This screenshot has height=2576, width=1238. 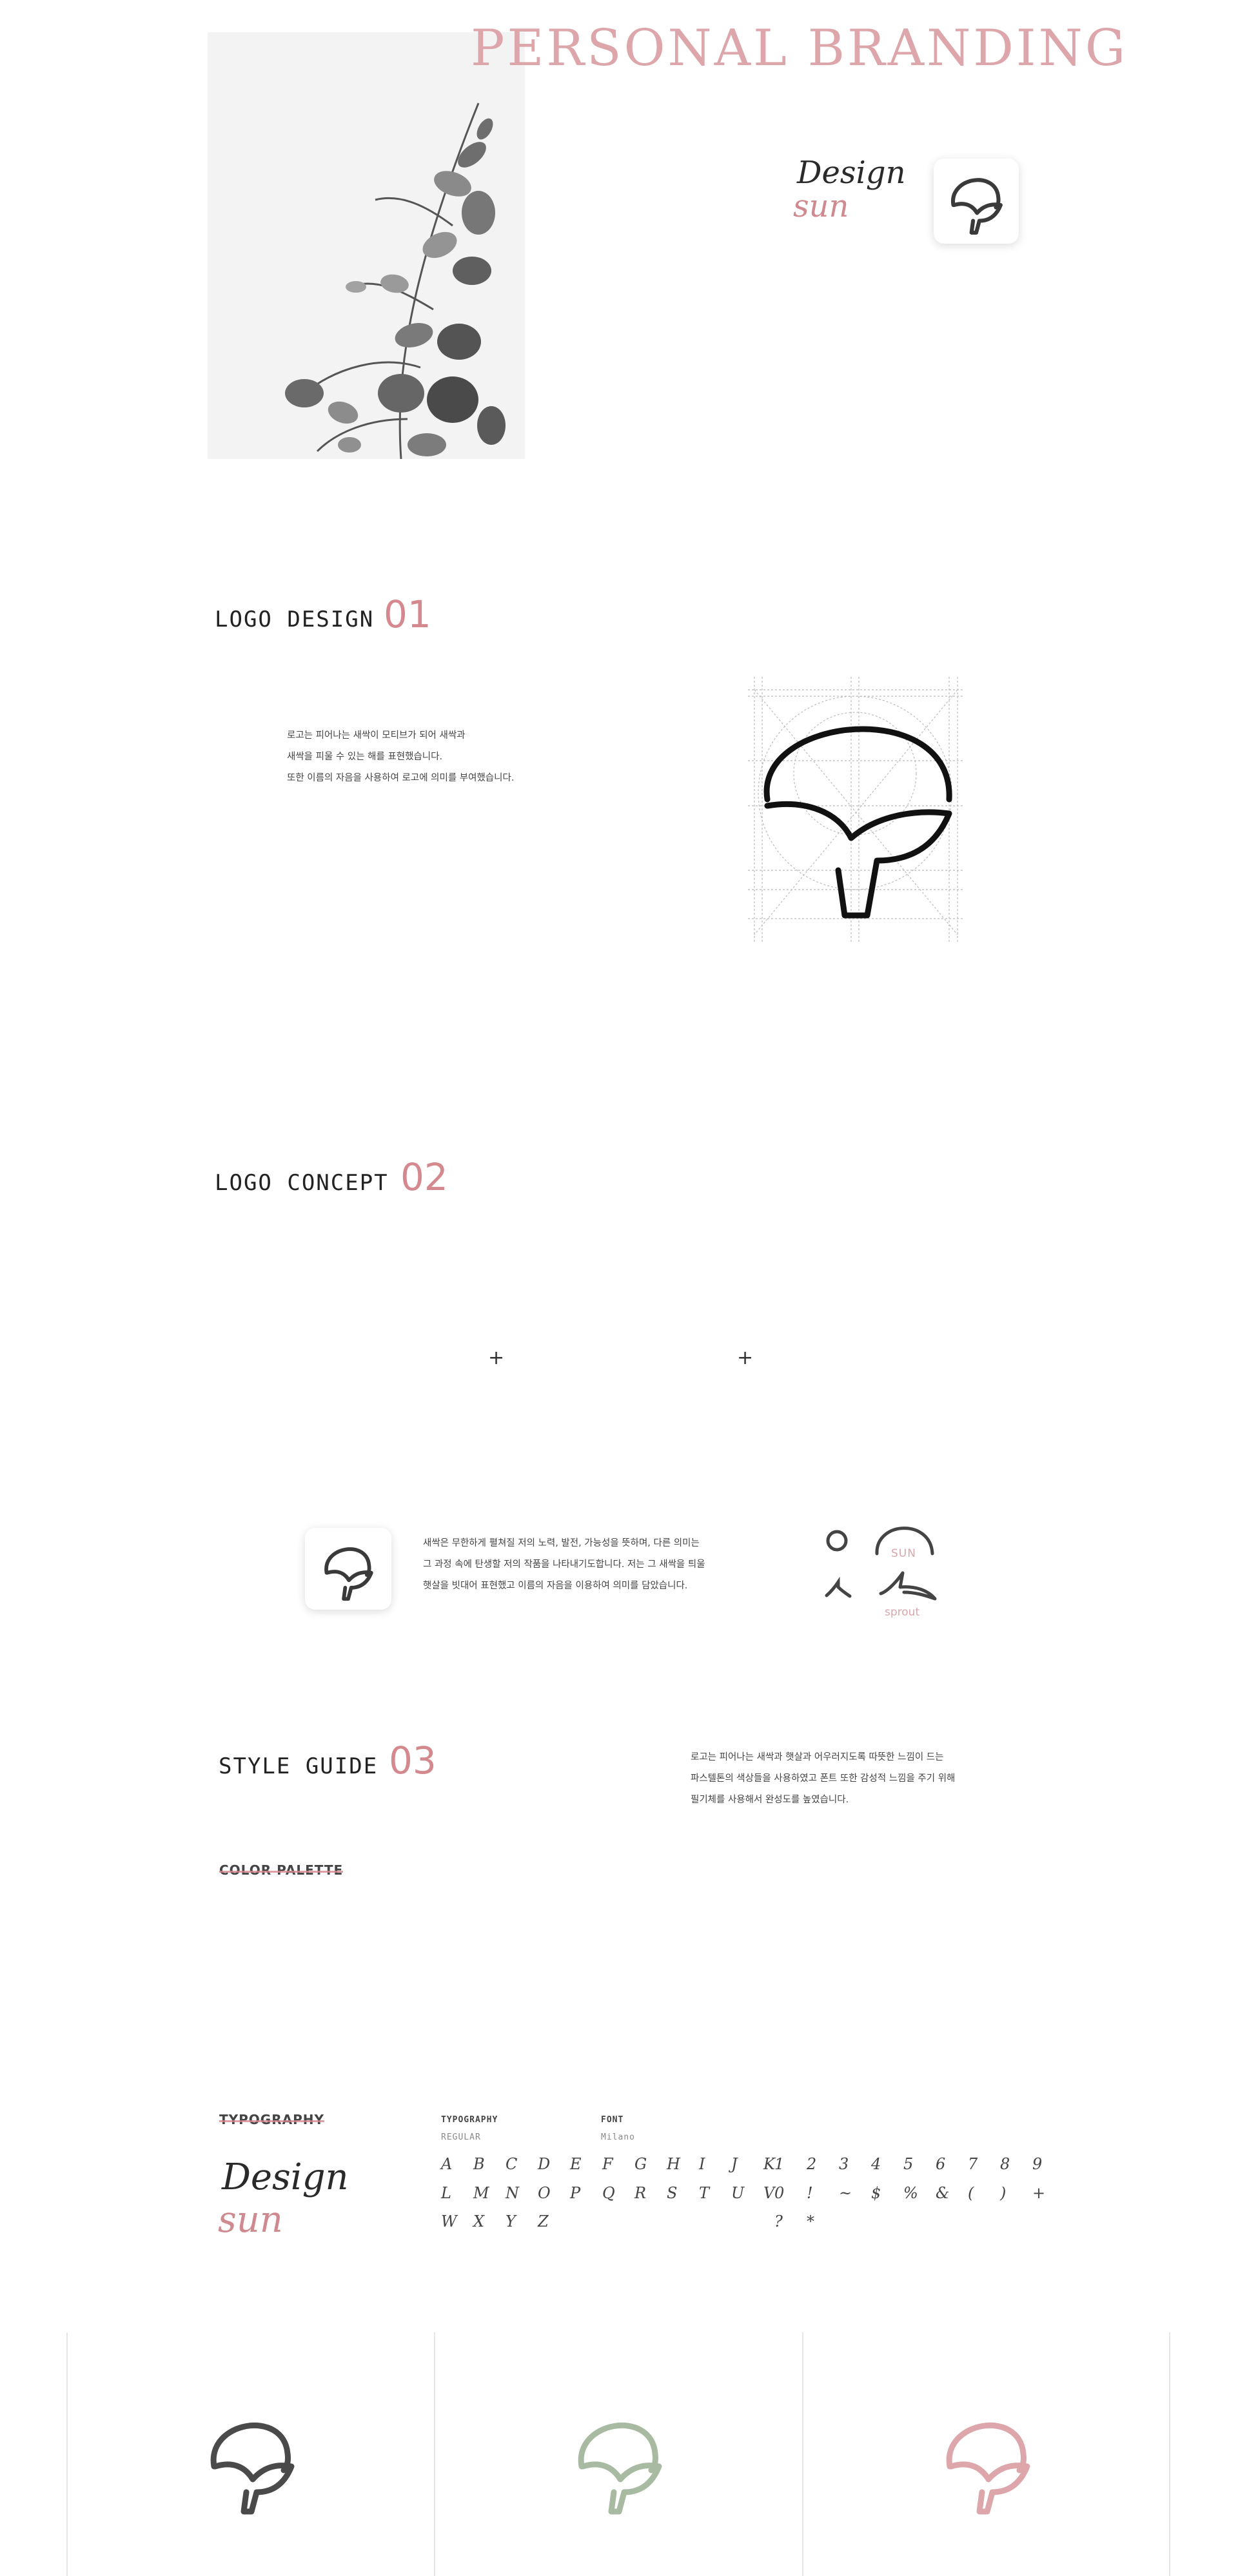 I want to click on glyph: F, so click(x=607, y=2164).